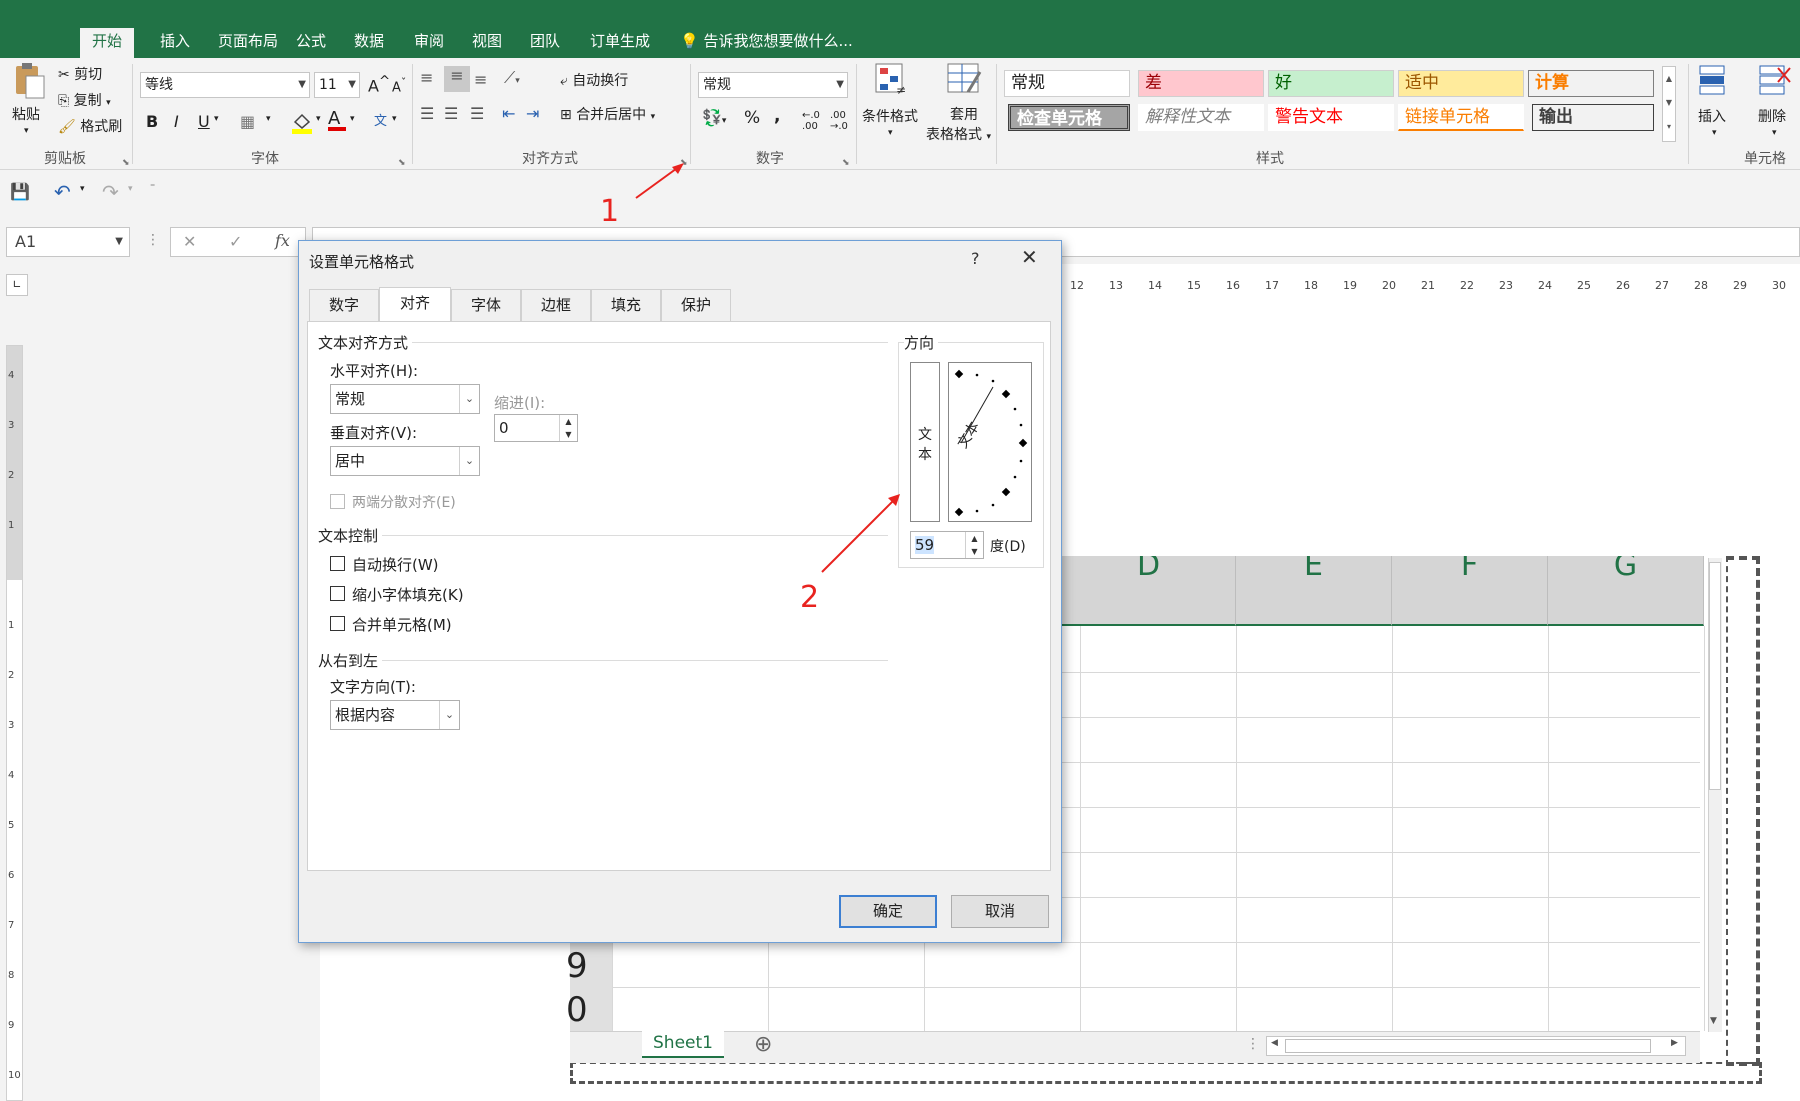 The width and height of the screenshot is (1800, 1101). I want to click on annotation-arrows, so click(767, 368).